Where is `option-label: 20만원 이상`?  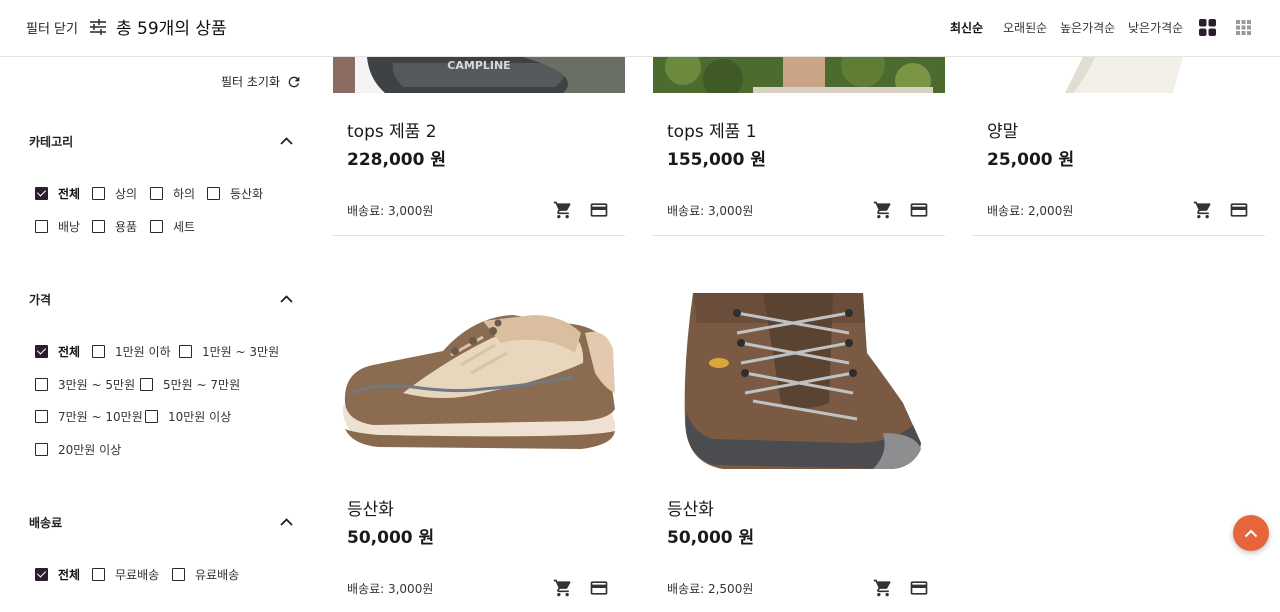
option-label: 20만원 이상 is located at coordinates (90, 450).